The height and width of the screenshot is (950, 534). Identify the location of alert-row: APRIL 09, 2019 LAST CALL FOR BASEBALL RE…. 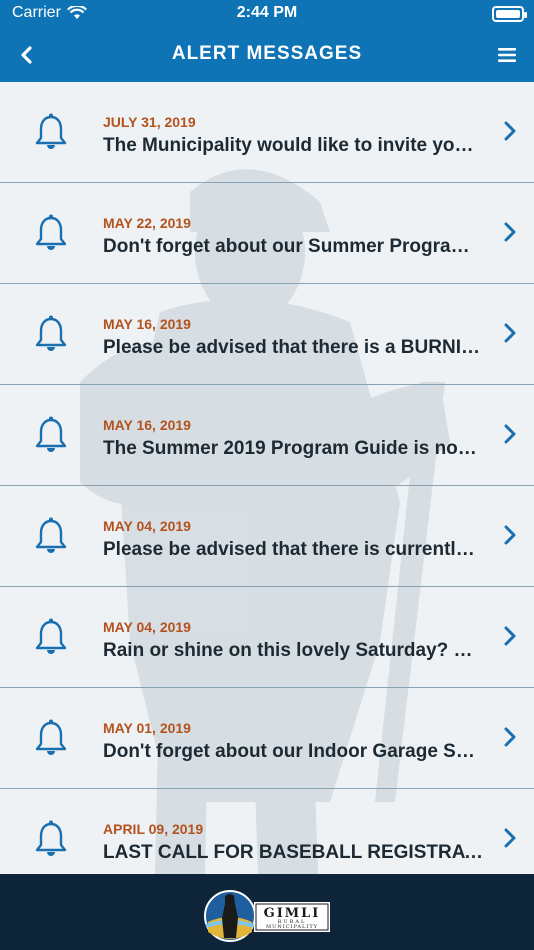
(267, 831).